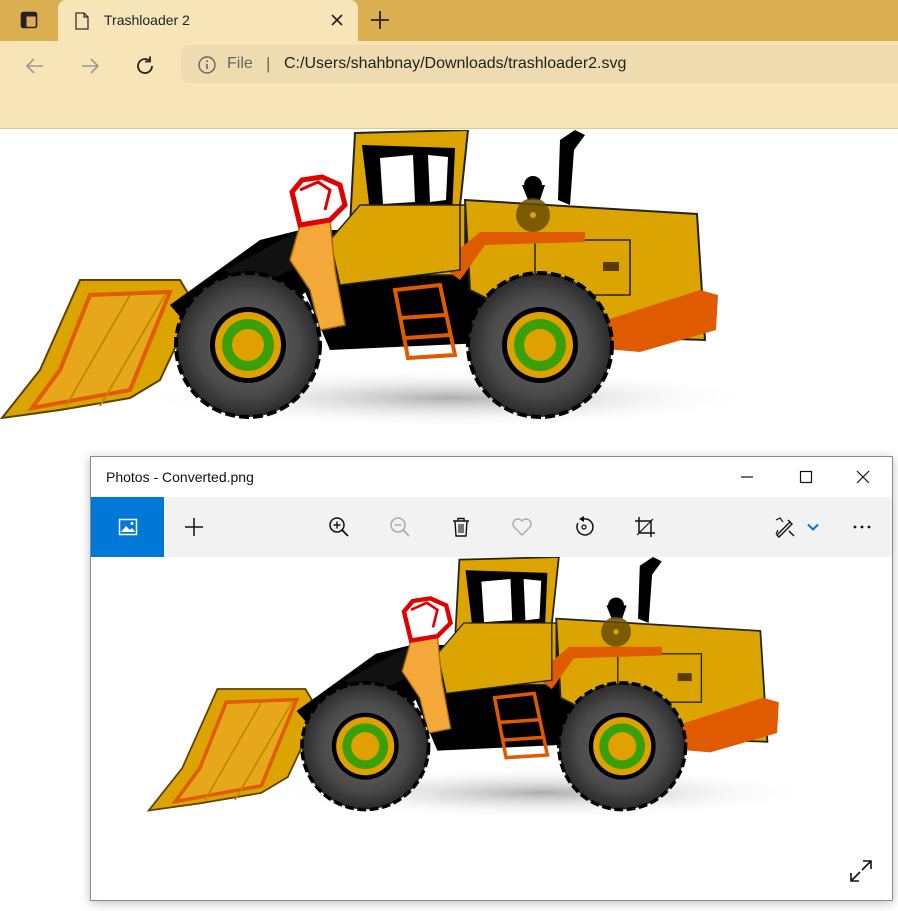 The image size is (898, 911). I want to click on more-icon, so click(862, 527).